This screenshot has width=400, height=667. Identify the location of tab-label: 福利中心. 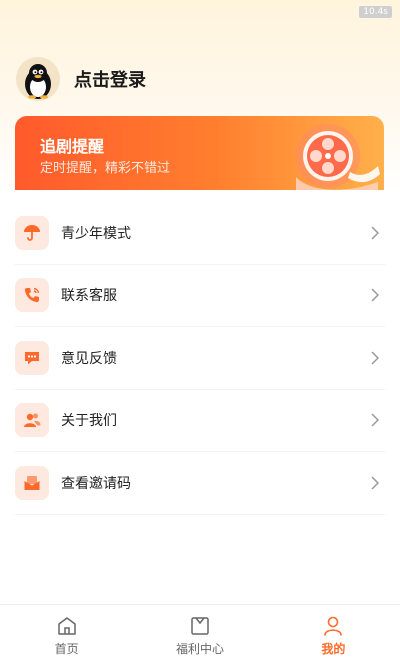
(199, 649).